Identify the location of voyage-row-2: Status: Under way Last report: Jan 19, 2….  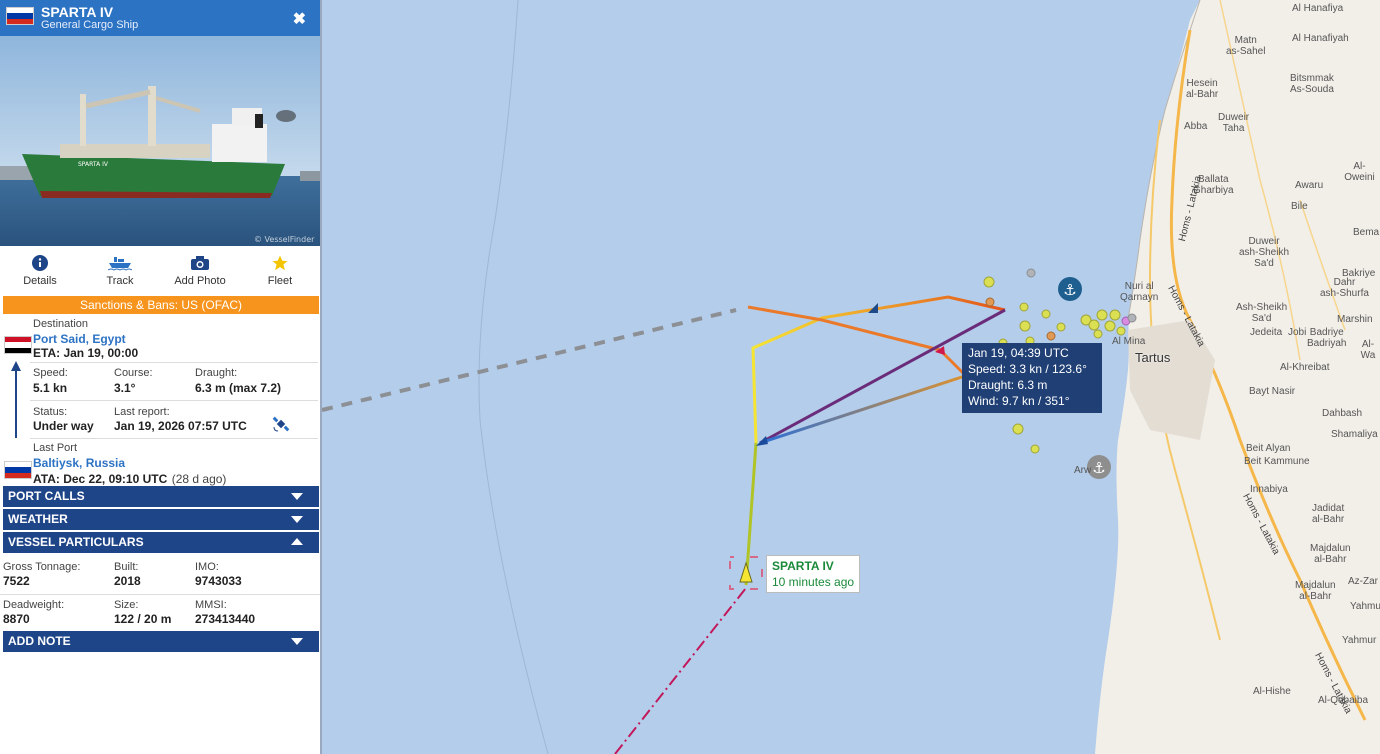
(160, 422).